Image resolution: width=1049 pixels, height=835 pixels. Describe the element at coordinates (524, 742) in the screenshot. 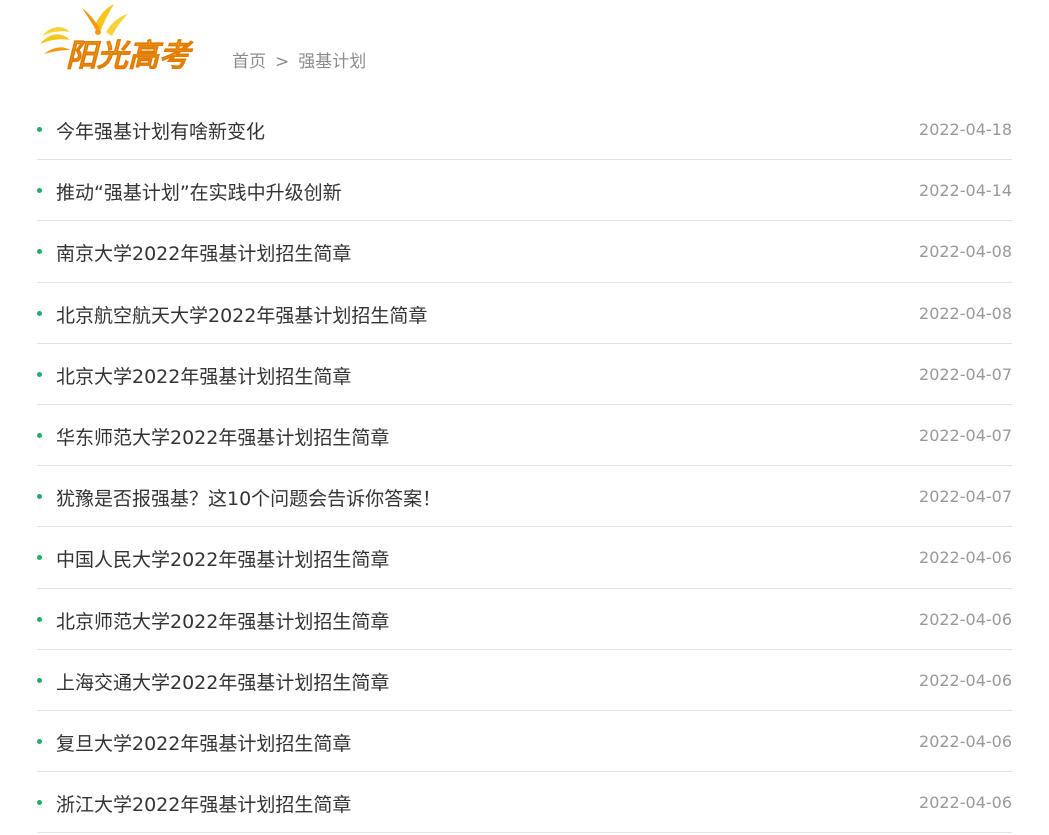

I see `list-item: 复旦大学2022年强基计划招生简章 2022-04-06` at that location.